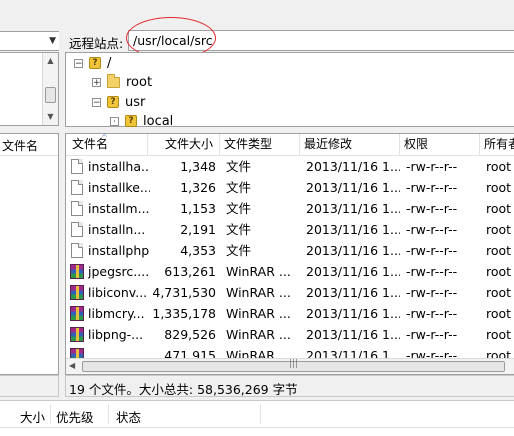 The image size is (514, 436). Describe the element at coordinates (184, 144) in the screenshot. I see `col-filesize: 文件大小` at that location.